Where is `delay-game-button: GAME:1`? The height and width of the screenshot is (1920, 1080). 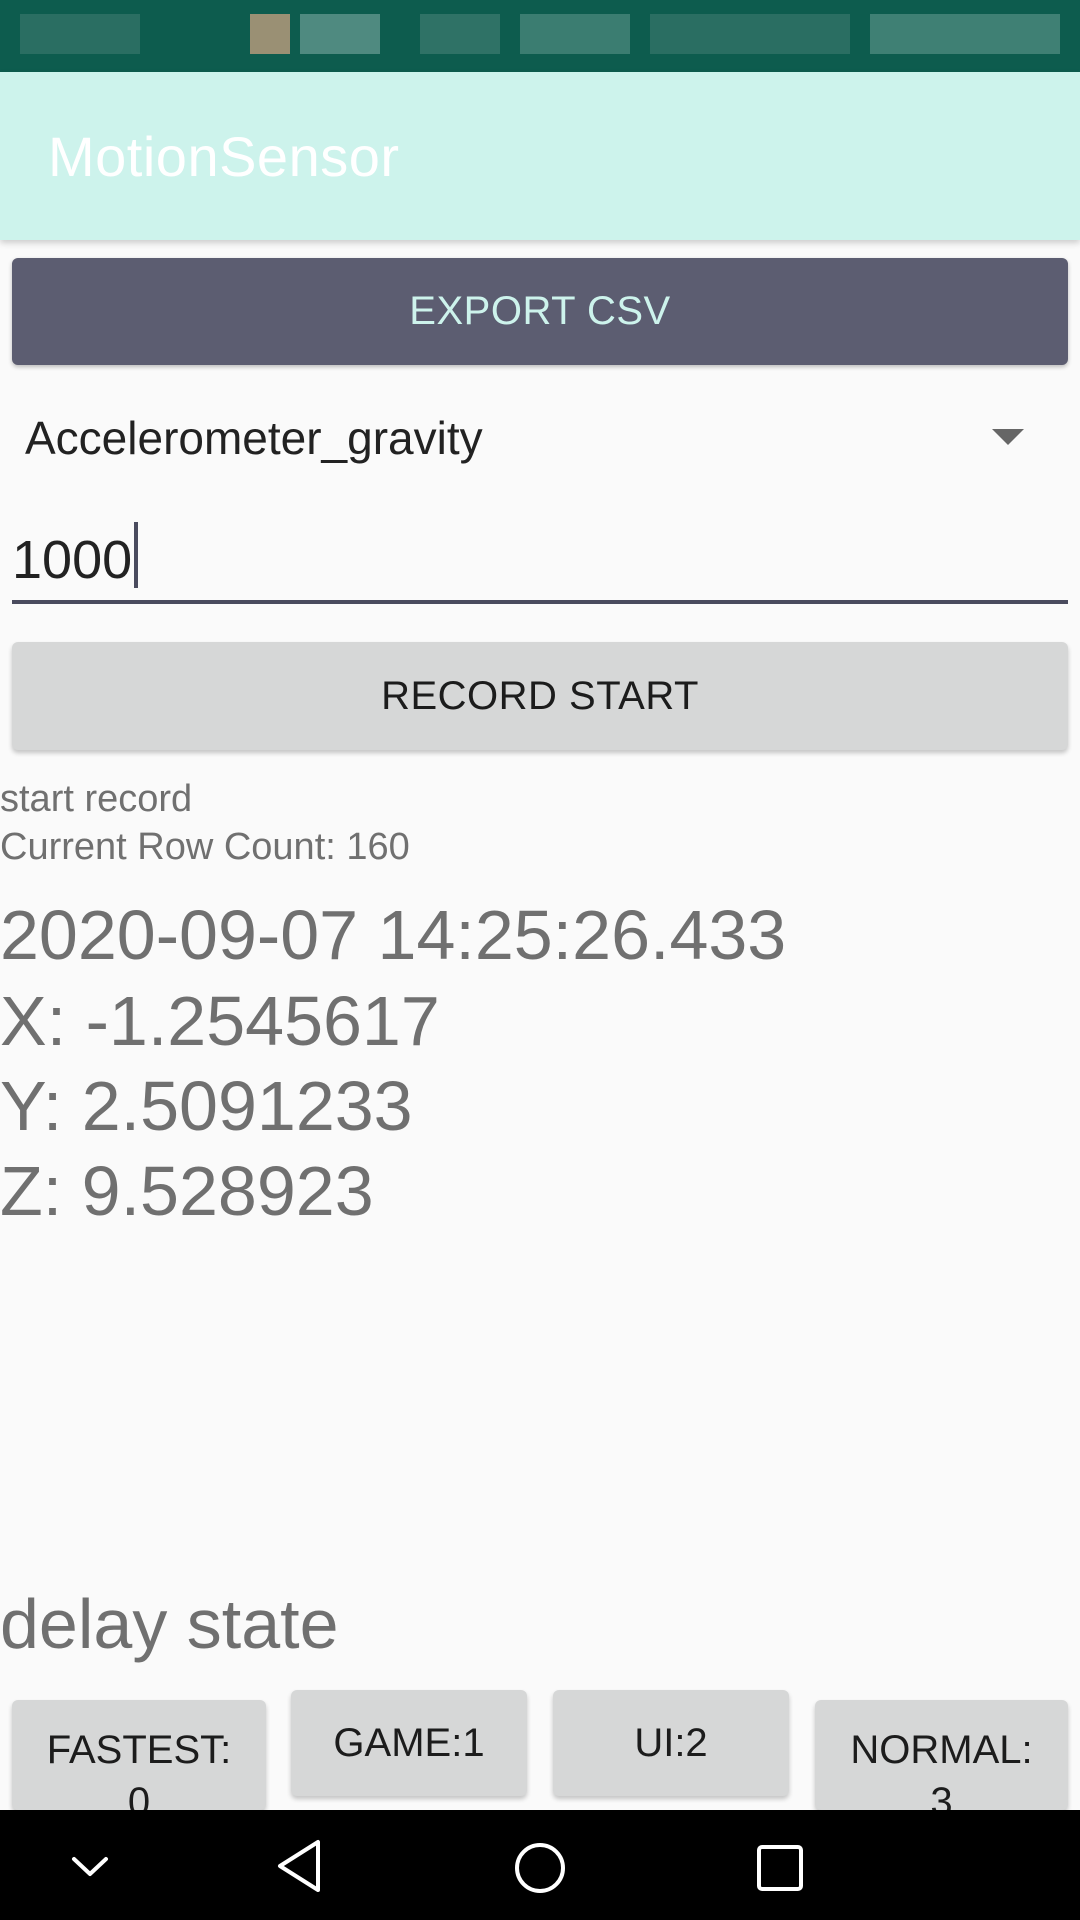
delay-game-button: GAME:1 is located at coordinates (409, 1743).